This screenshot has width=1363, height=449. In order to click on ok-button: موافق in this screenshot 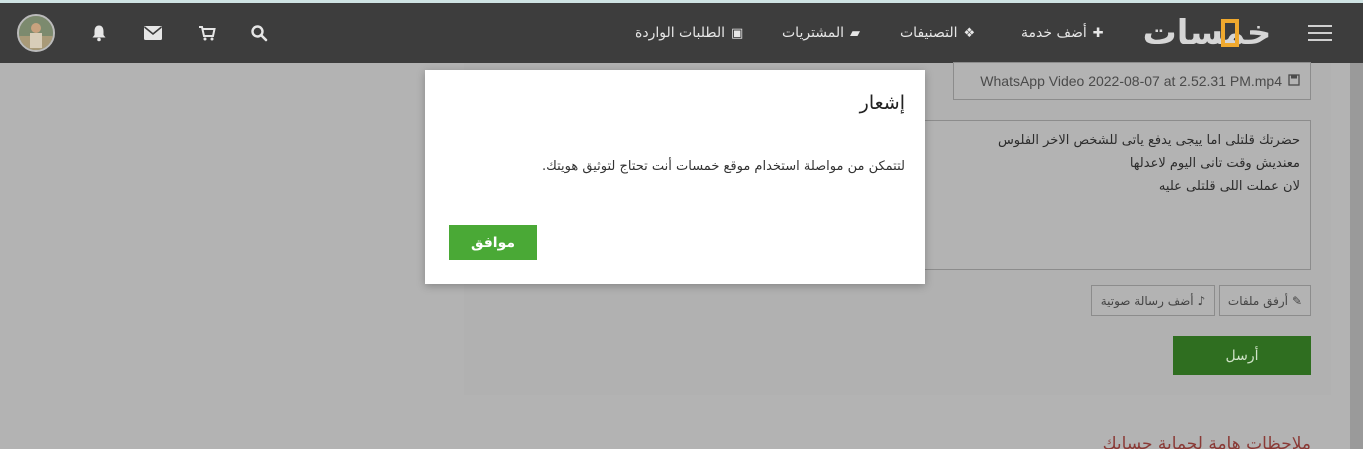, I will do `click(493, 242)`.